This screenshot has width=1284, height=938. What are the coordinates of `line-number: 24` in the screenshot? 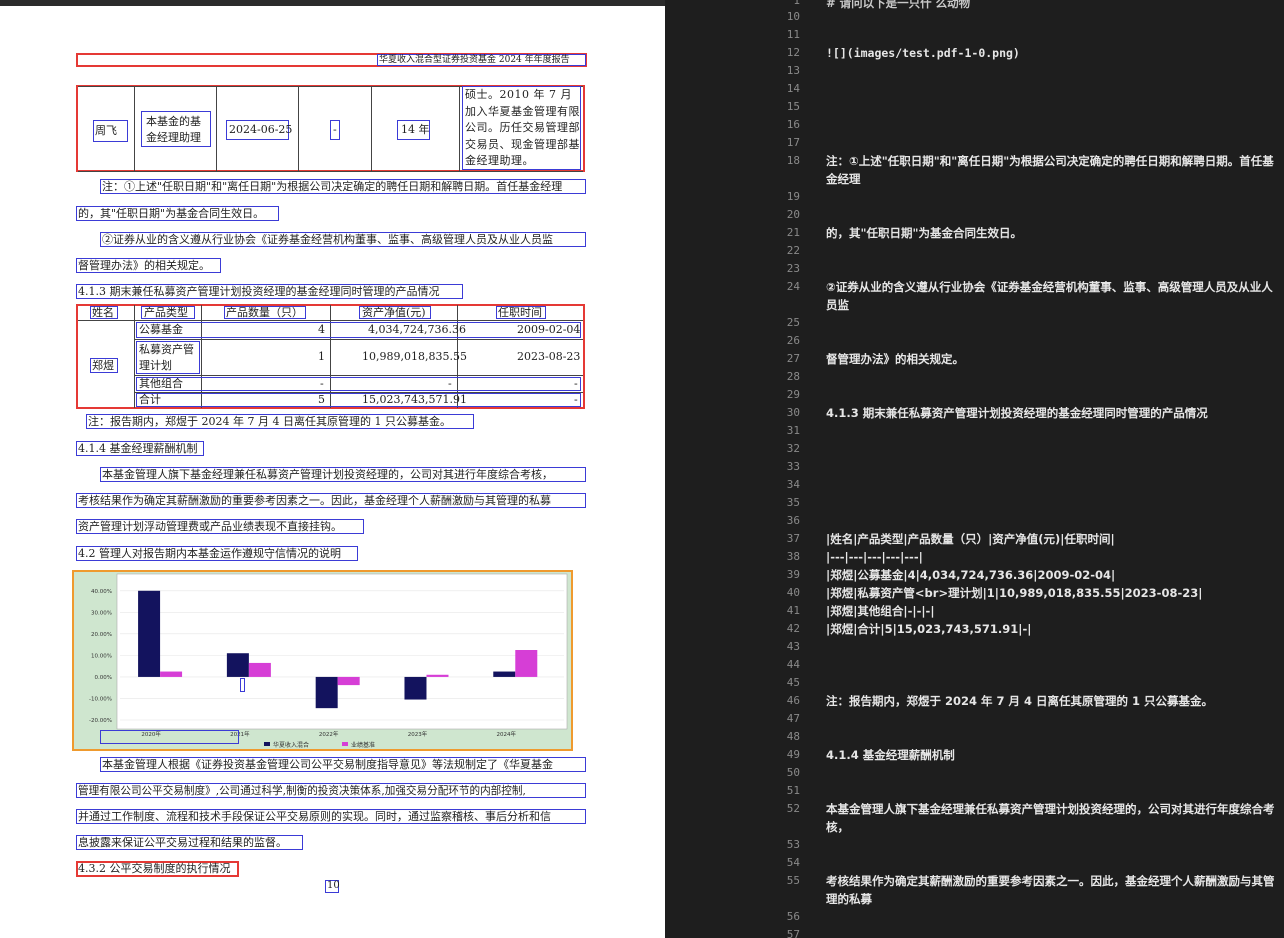 It's located at (793, 286).